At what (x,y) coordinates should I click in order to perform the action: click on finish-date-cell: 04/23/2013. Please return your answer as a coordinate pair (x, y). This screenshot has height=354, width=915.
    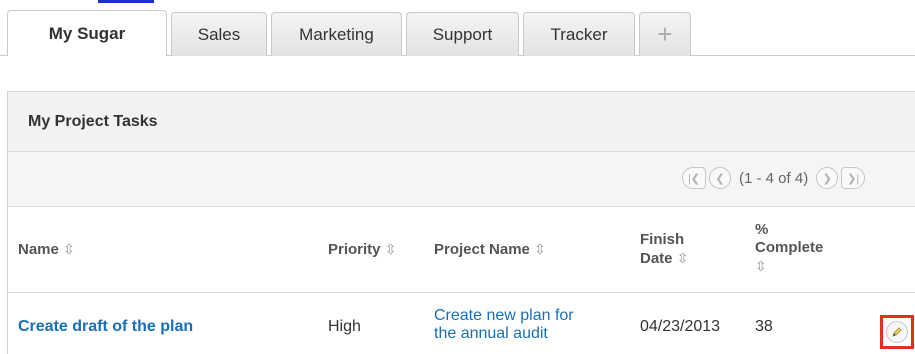
    Looking at the image, I should click on (680, 326).